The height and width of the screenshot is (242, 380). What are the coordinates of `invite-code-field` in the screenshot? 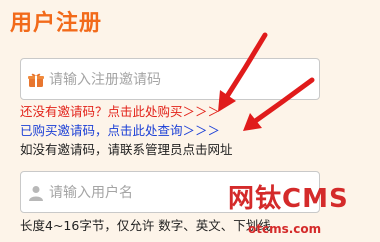 It's located at (170, 79).